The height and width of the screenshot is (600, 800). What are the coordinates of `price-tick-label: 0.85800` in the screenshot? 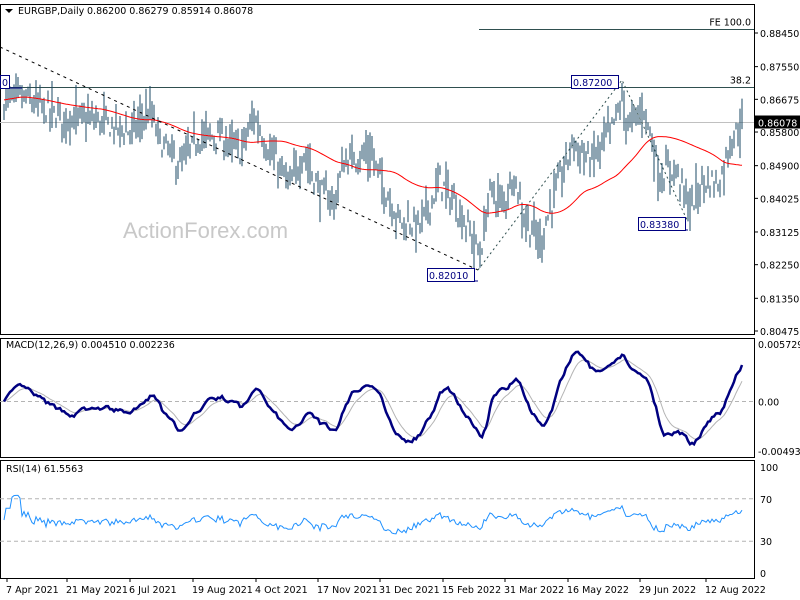 It's located at (779, 133).